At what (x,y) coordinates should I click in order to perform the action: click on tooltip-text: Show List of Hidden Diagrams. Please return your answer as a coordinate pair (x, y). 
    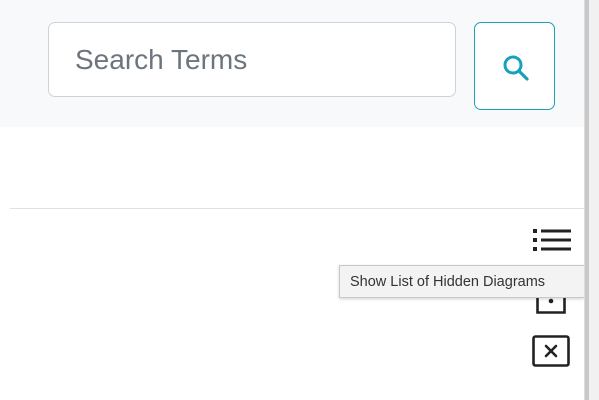
    Looking at the image, I should click on (448, 282).